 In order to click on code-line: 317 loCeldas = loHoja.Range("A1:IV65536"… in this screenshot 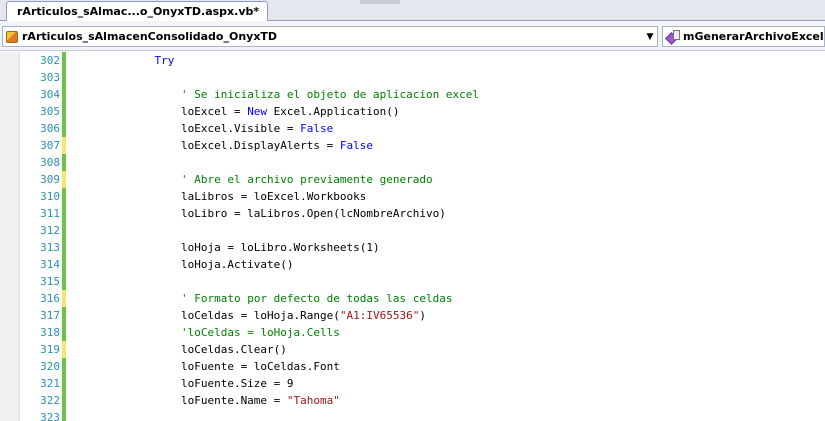, I will do `click(412, 315)`.